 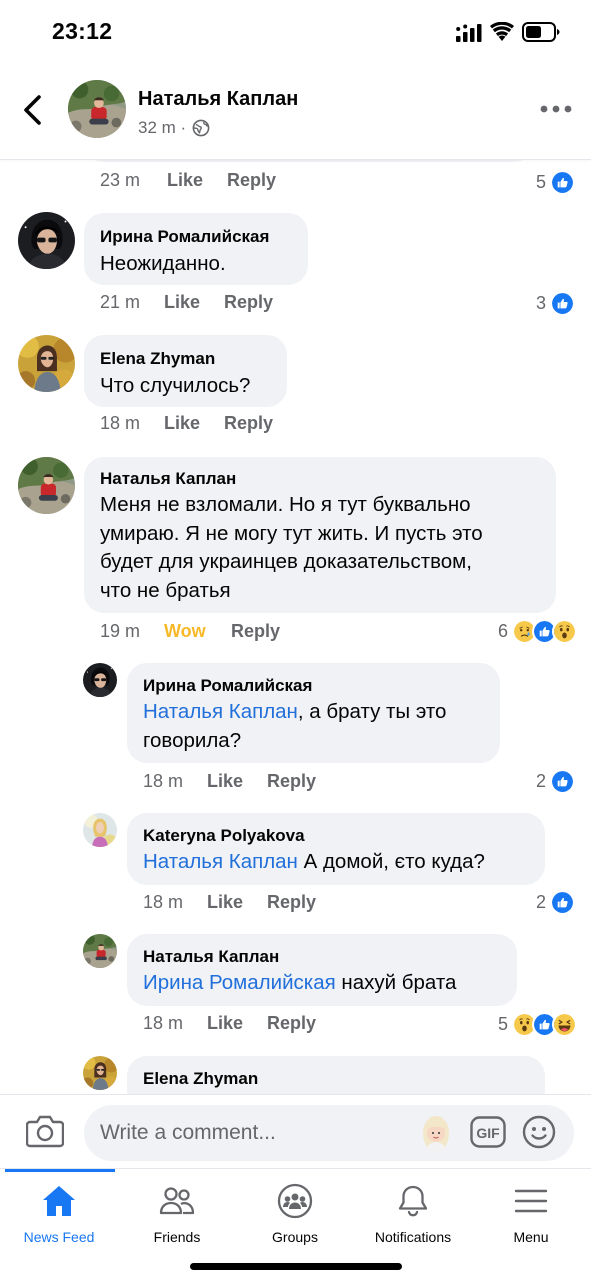 I want to click on nav-label: Groups, so click(x=295, y=1237).